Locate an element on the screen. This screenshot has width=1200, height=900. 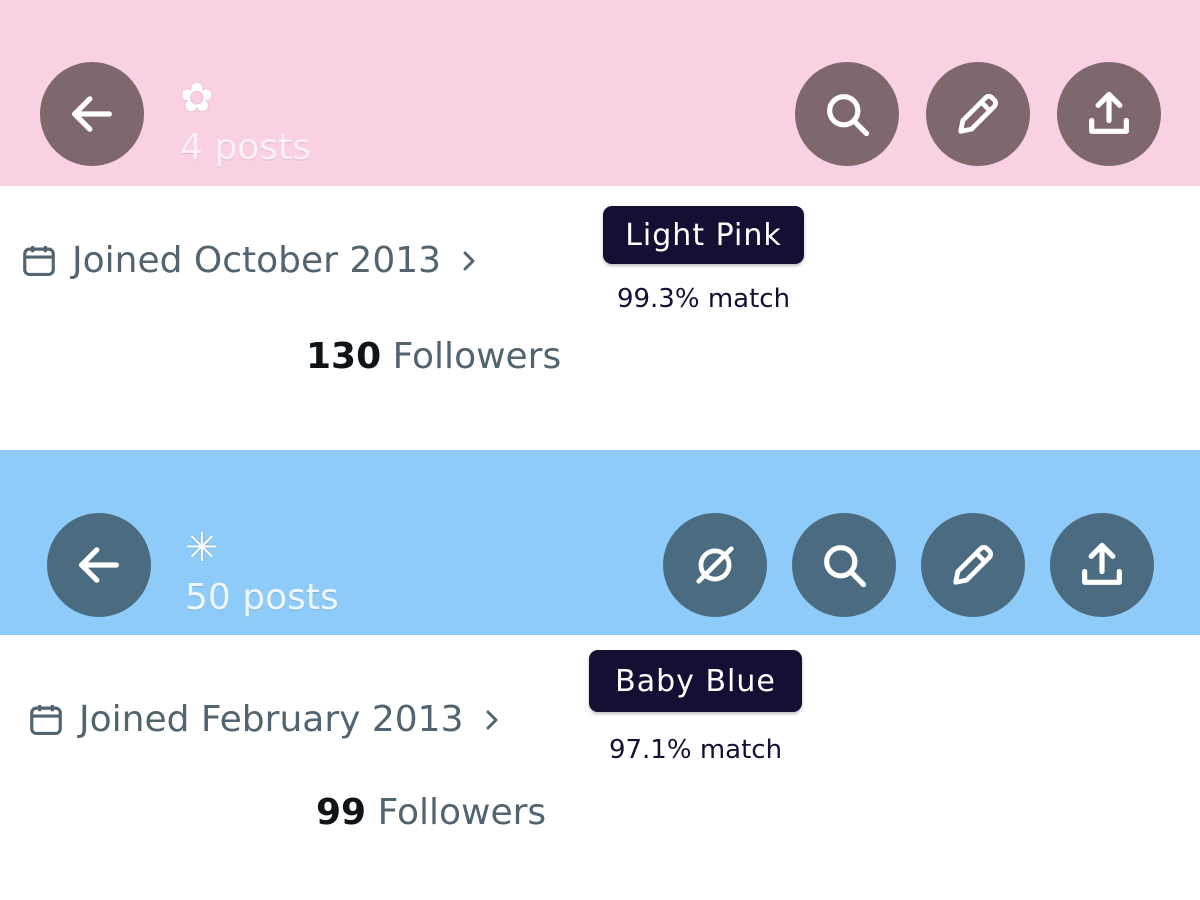
followers-number: 130 is located at coordinates (344, 356).